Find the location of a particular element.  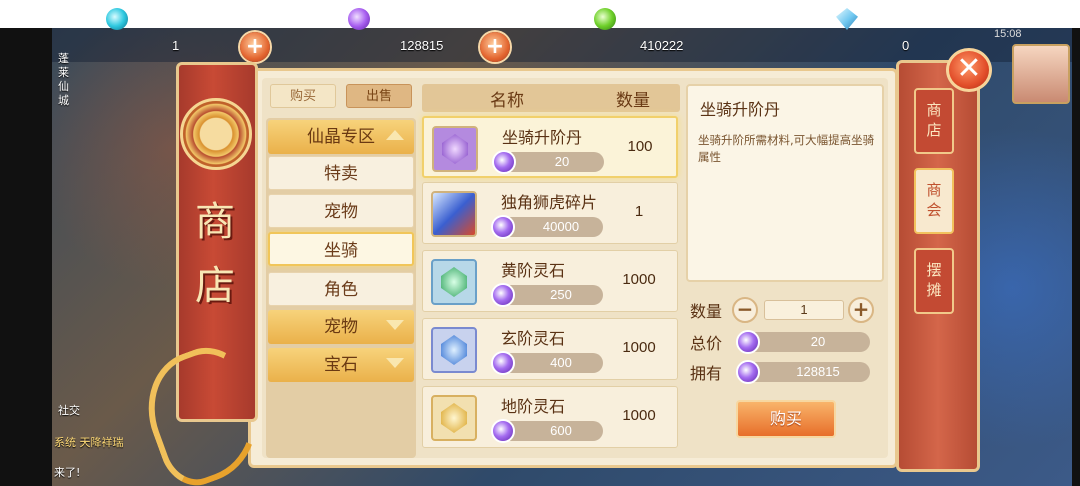

blue-spirit-stone-icon is located at coordinates (454, 350).